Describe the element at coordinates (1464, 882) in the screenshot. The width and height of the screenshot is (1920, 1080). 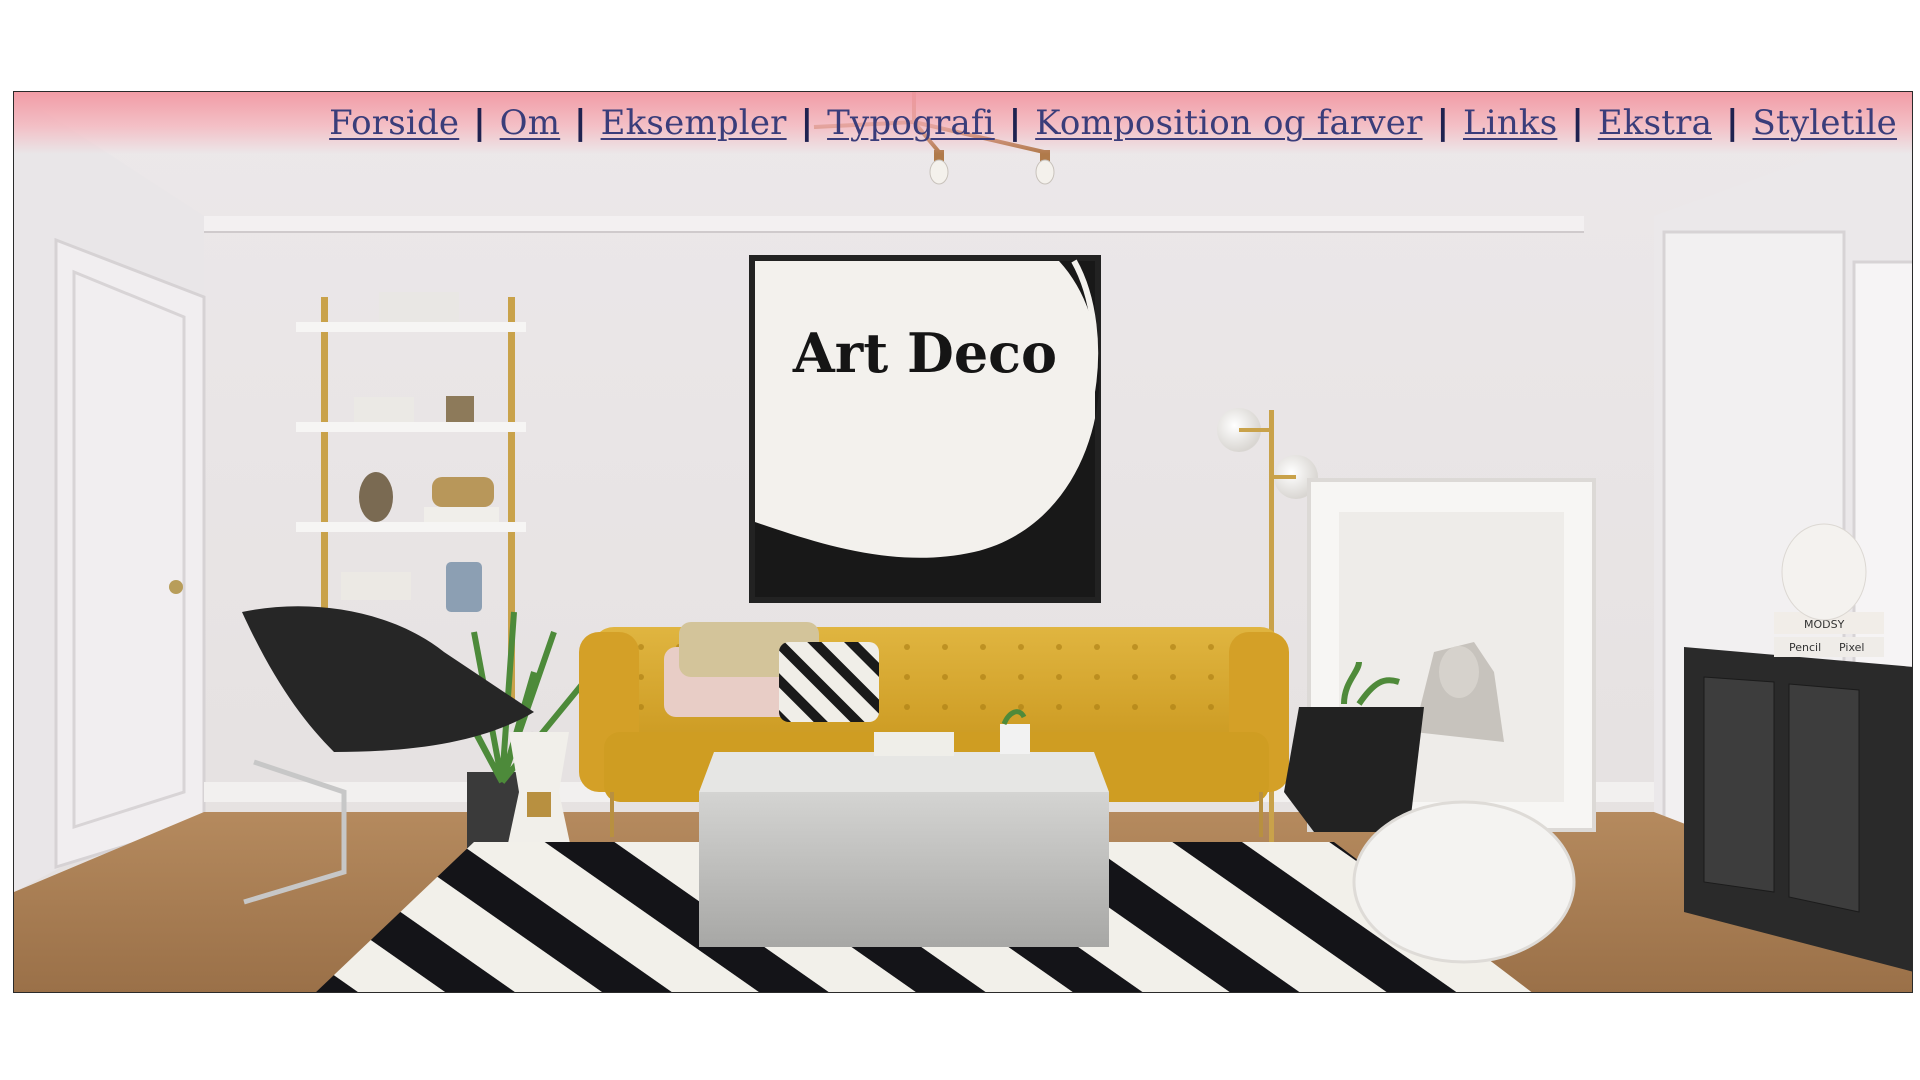
I see `white-pouf` at that location.